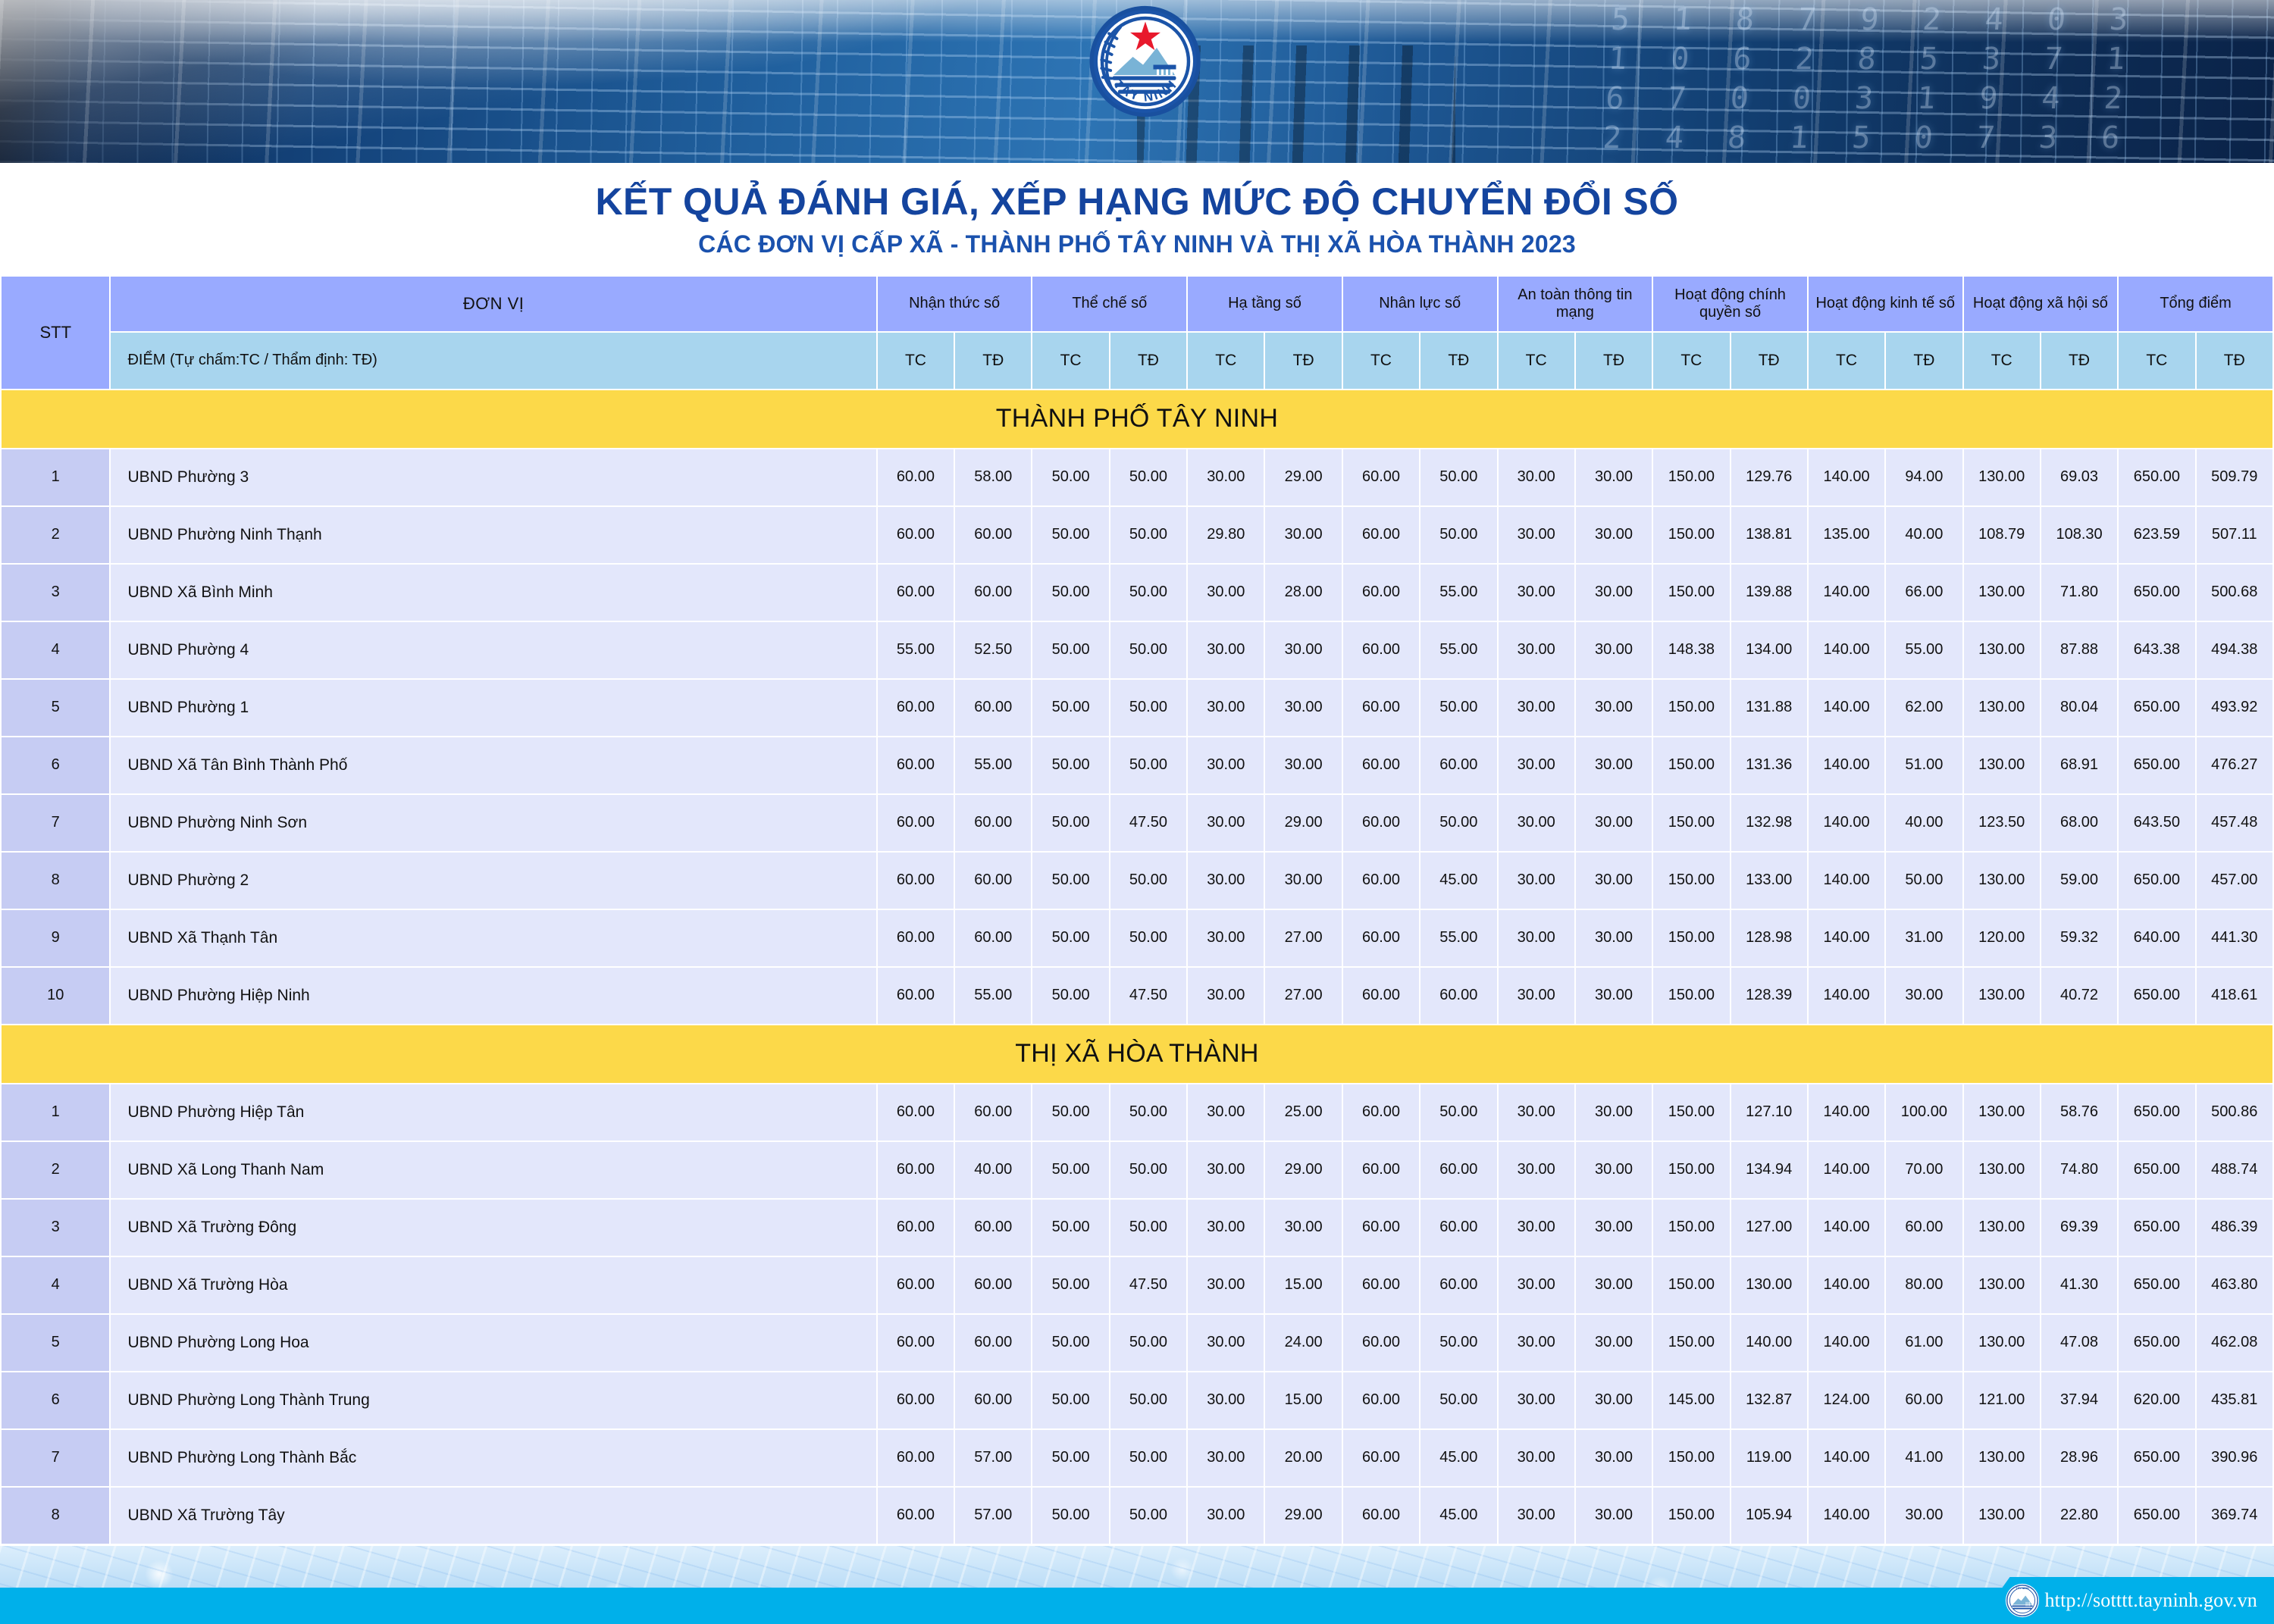 The image size is (2274, 1624). Describe the element at coordinates (1769, 823) in the screenshot. I see `row-score-cell: 132.98` at that location.